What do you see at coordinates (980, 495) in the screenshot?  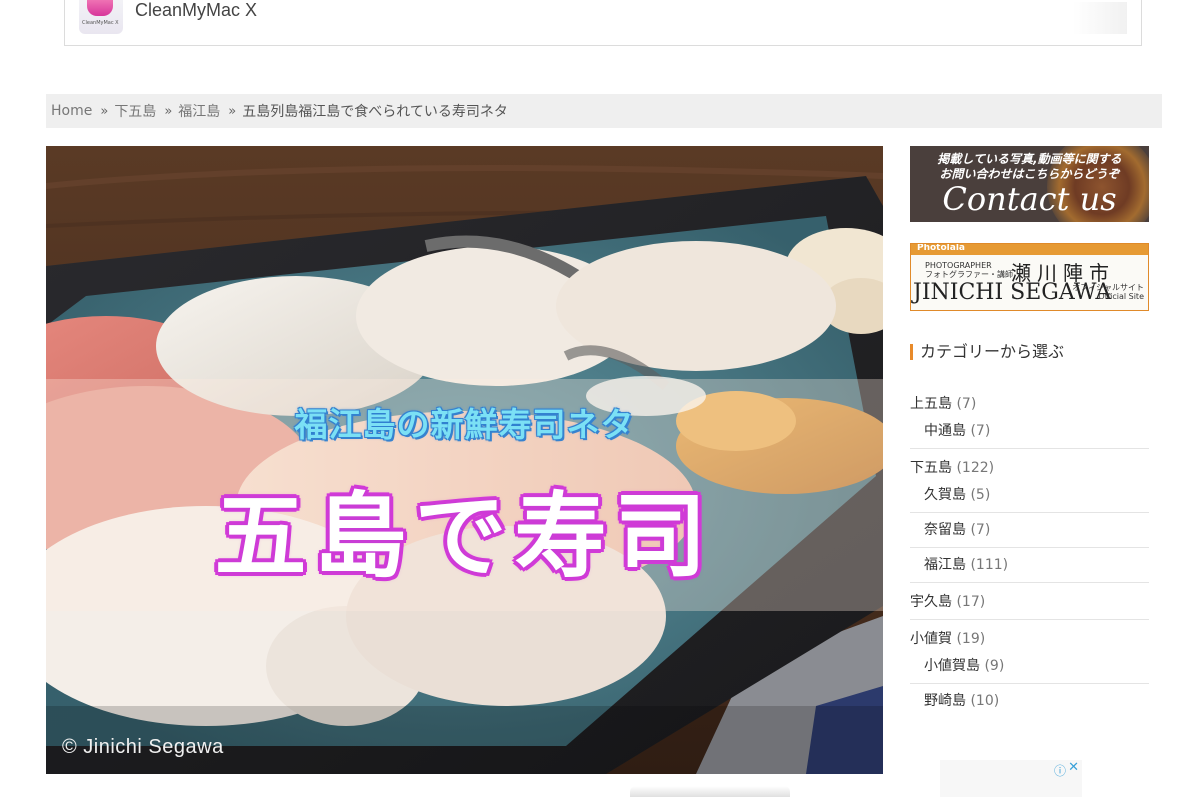 I see `category-count: (5)` at bounding box center [980, 495].